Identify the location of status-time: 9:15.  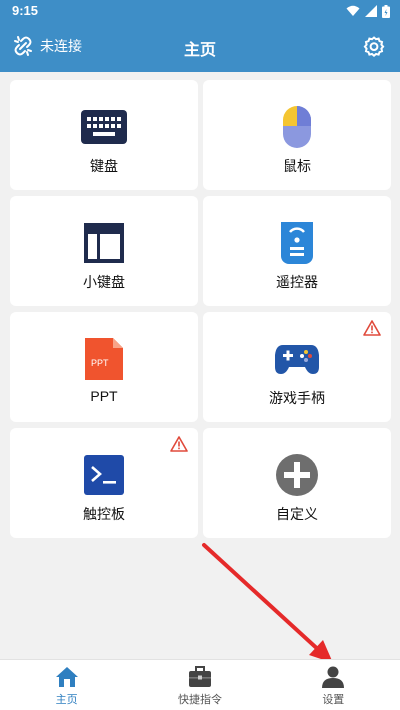
(25, 10).